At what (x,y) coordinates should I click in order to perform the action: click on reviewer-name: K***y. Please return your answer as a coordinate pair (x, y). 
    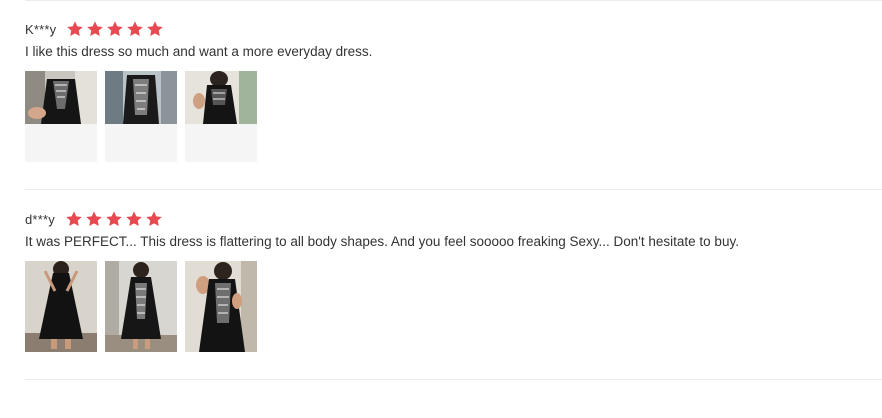
    Looking at the image, I should click on (41, 29).